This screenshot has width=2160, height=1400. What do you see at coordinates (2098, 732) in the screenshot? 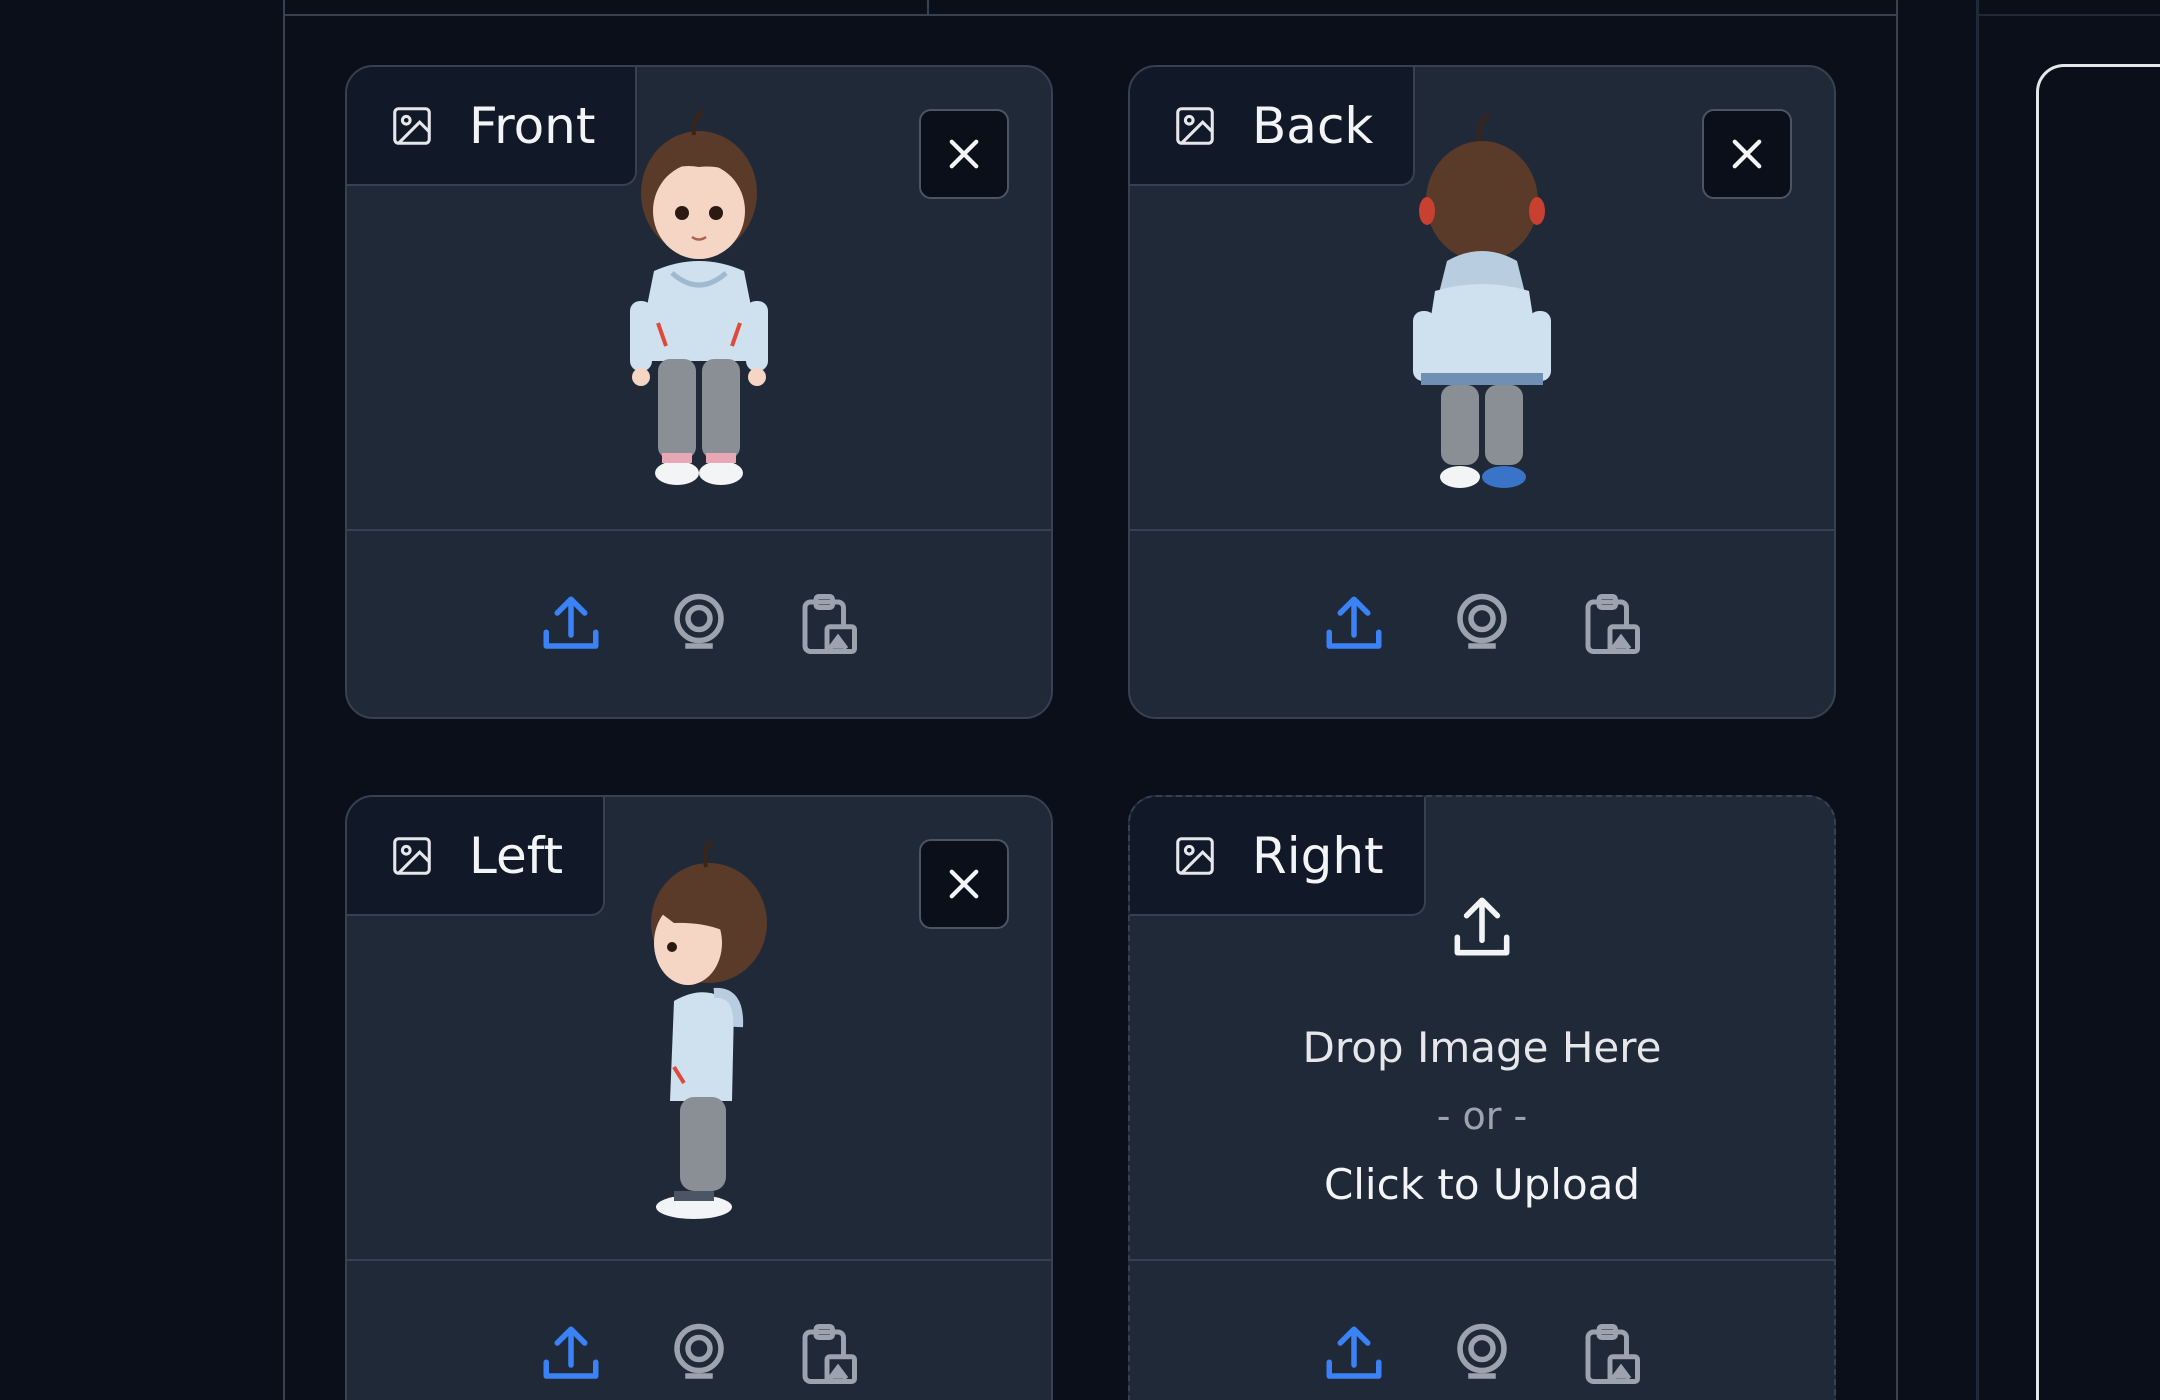
I see `output-panel` at bounding box center [2098, 732].